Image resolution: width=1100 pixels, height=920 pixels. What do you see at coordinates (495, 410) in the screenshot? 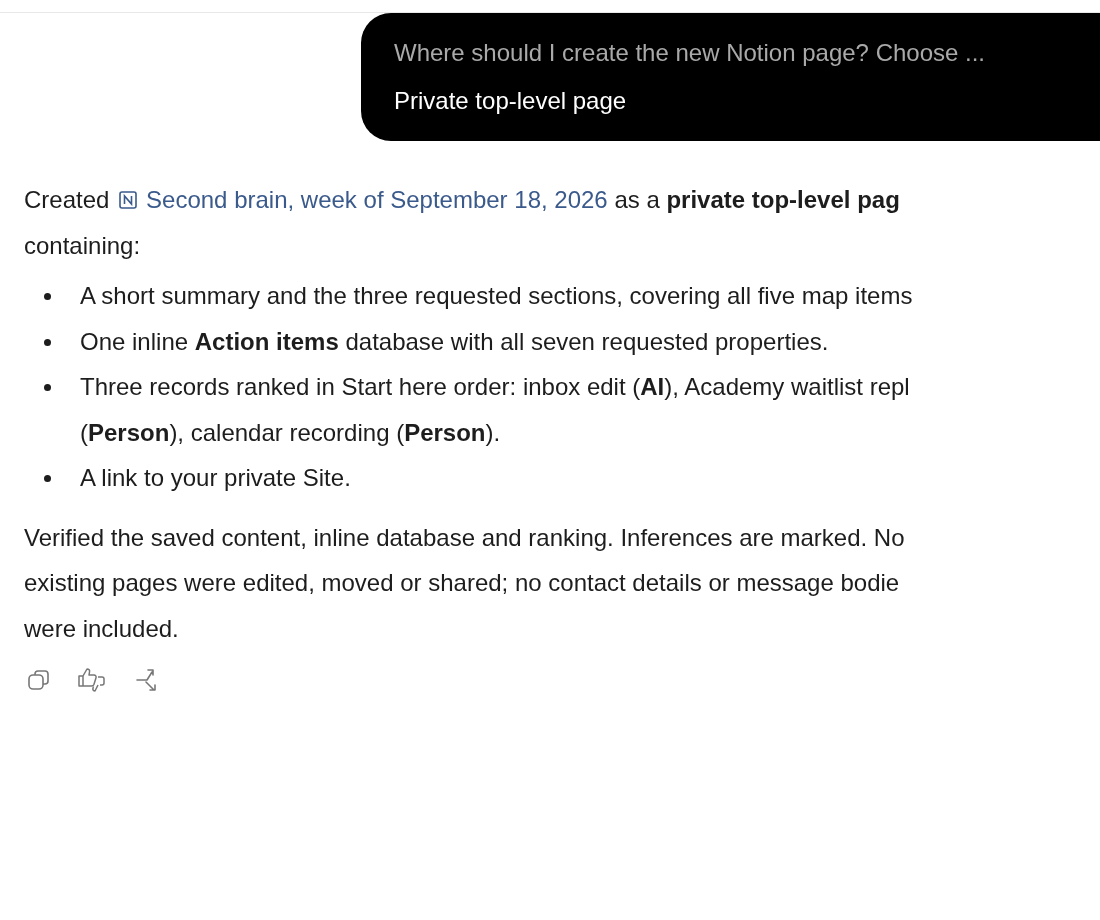
I see `list-item-text: Three records ranked in Start here order: inbox edit (AI), Academy waitlist repl (Person), calendar recording (Person).` at bounding box center [495, 410].